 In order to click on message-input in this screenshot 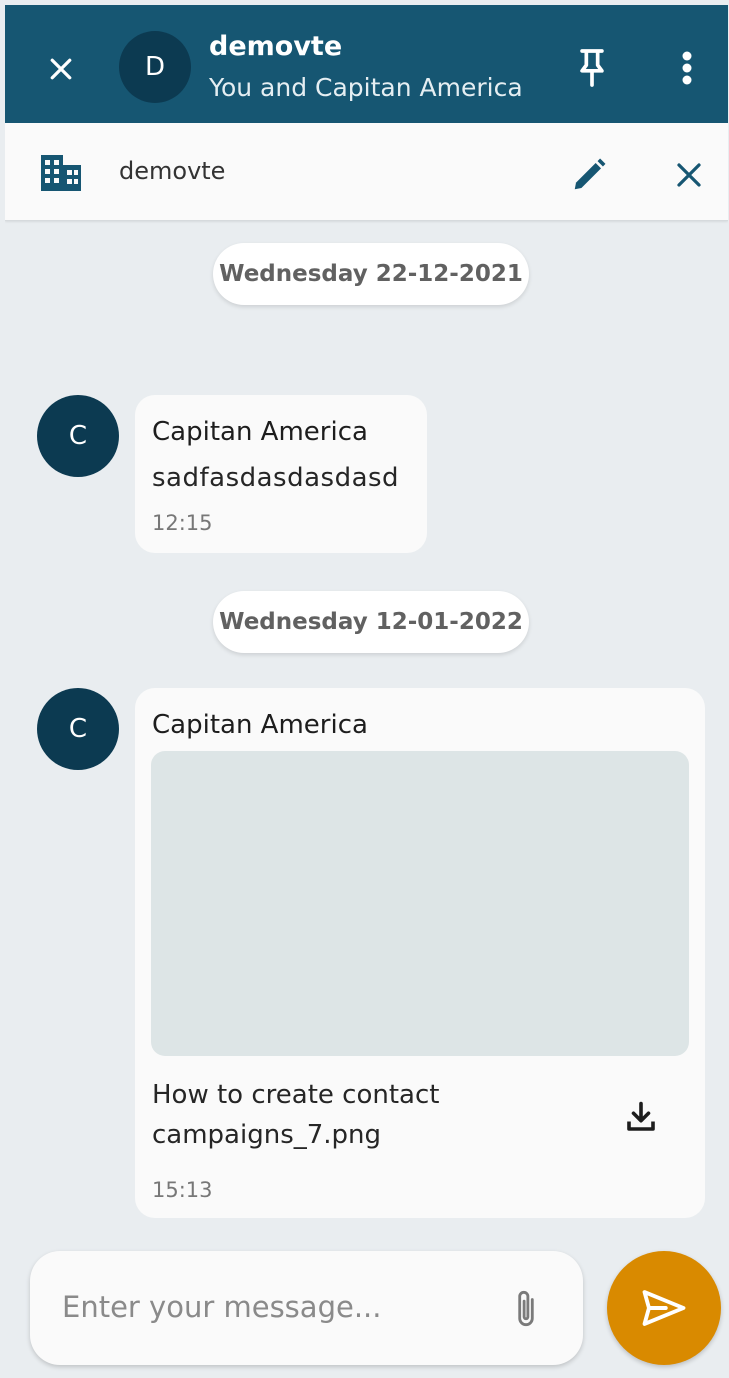, I will do `click(262, 1307)`.